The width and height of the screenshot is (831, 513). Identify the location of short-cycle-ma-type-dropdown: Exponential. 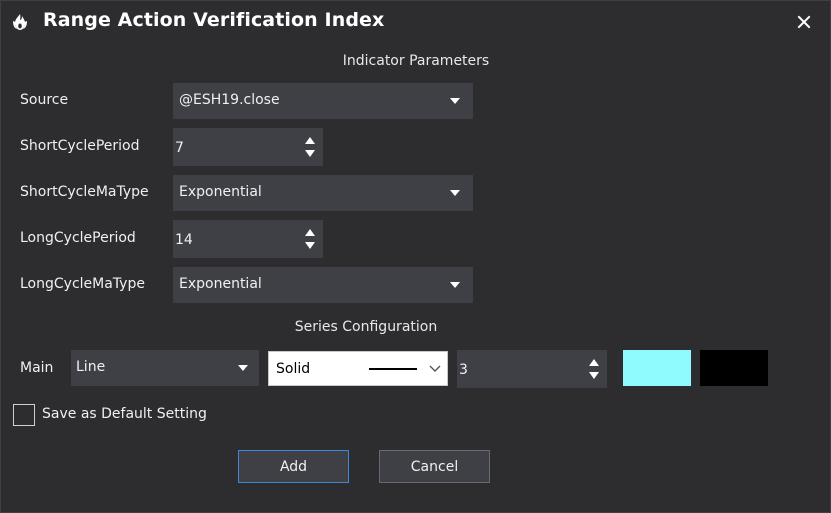
(323, 193).